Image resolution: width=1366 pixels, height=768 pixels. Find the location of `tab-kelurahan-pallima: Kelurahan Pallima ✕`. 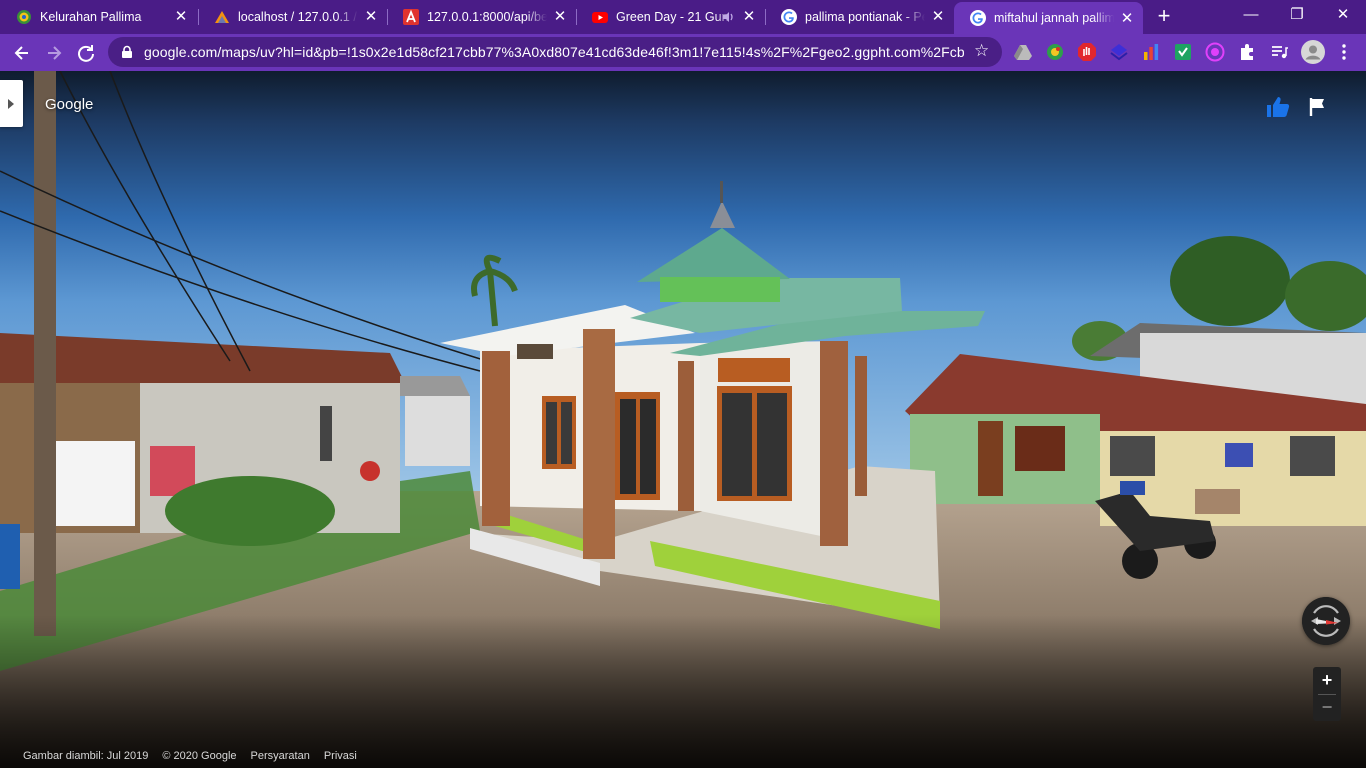

tab-kelurahan-pallima: Kelurahan Pallima ✕ is located at coordinates (98, 17).